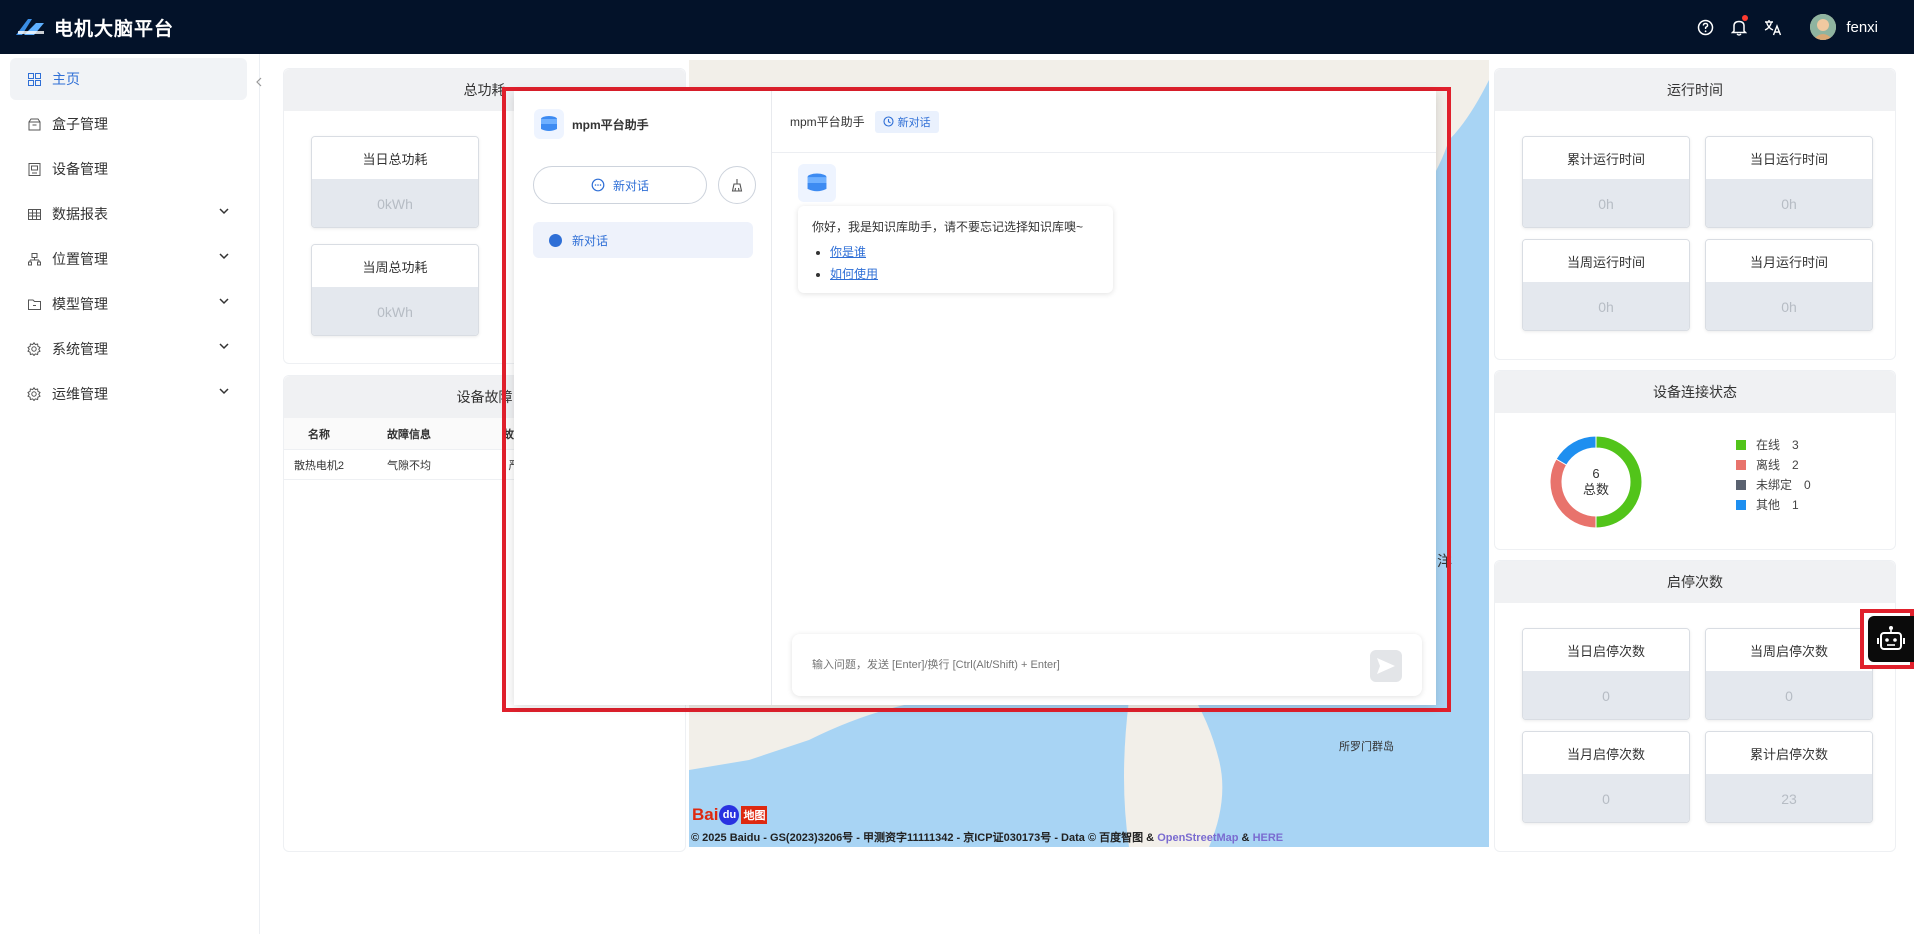  I want to click on legend-label: 离线, so click(1768, 465).